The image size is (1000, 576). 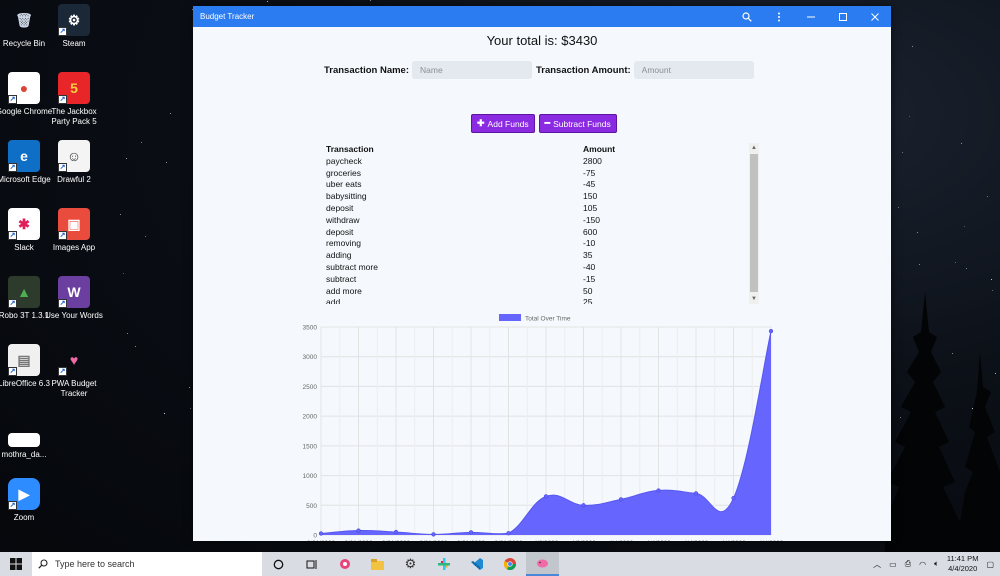 I want to click on taskbar-search-box: Type here to search, so click(x=147, y=564).